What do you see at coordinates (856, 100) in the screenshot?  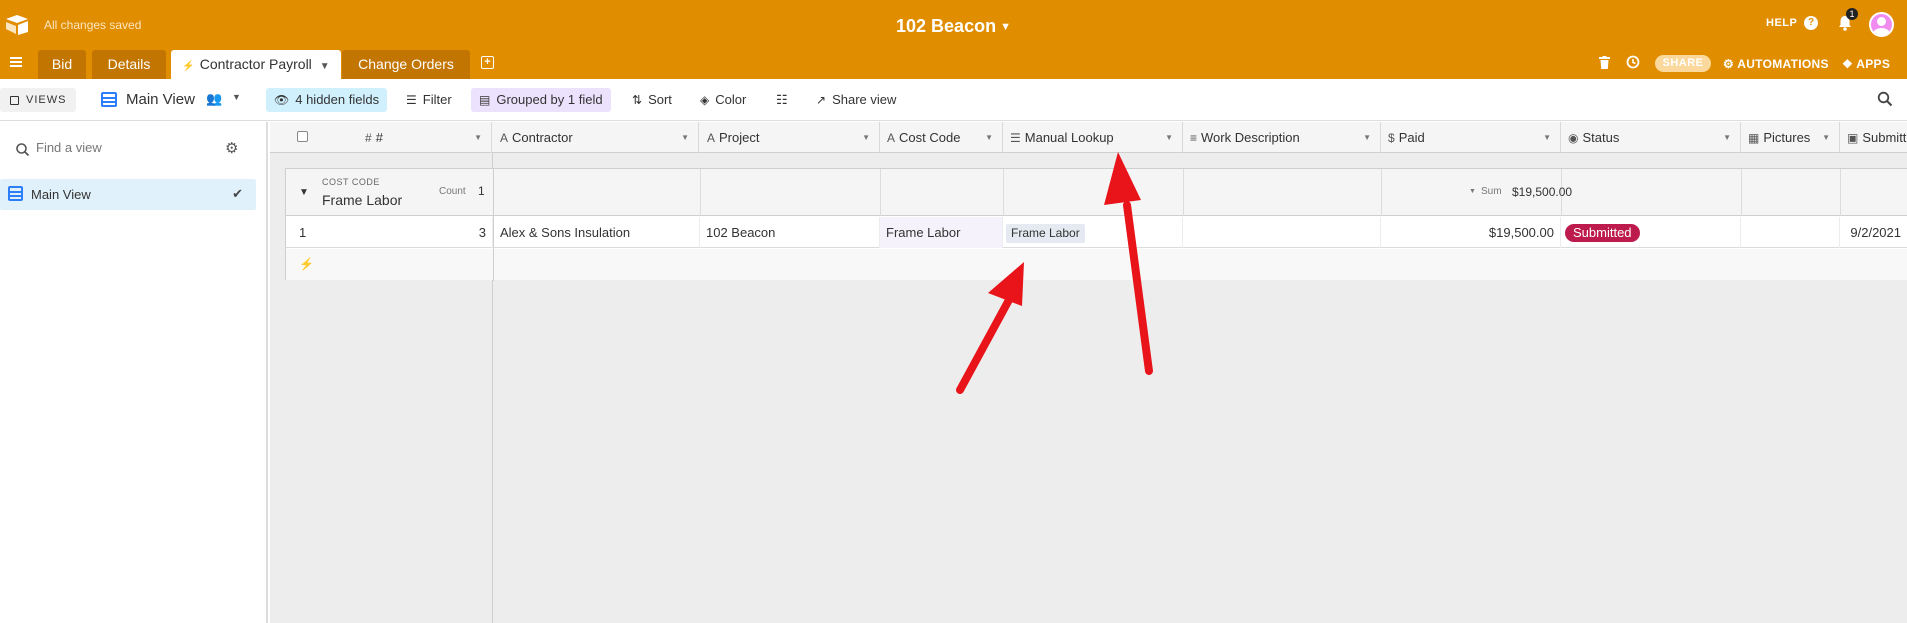 I see `share-view-button: ↗ Share view` at bounding box center [856, 100].